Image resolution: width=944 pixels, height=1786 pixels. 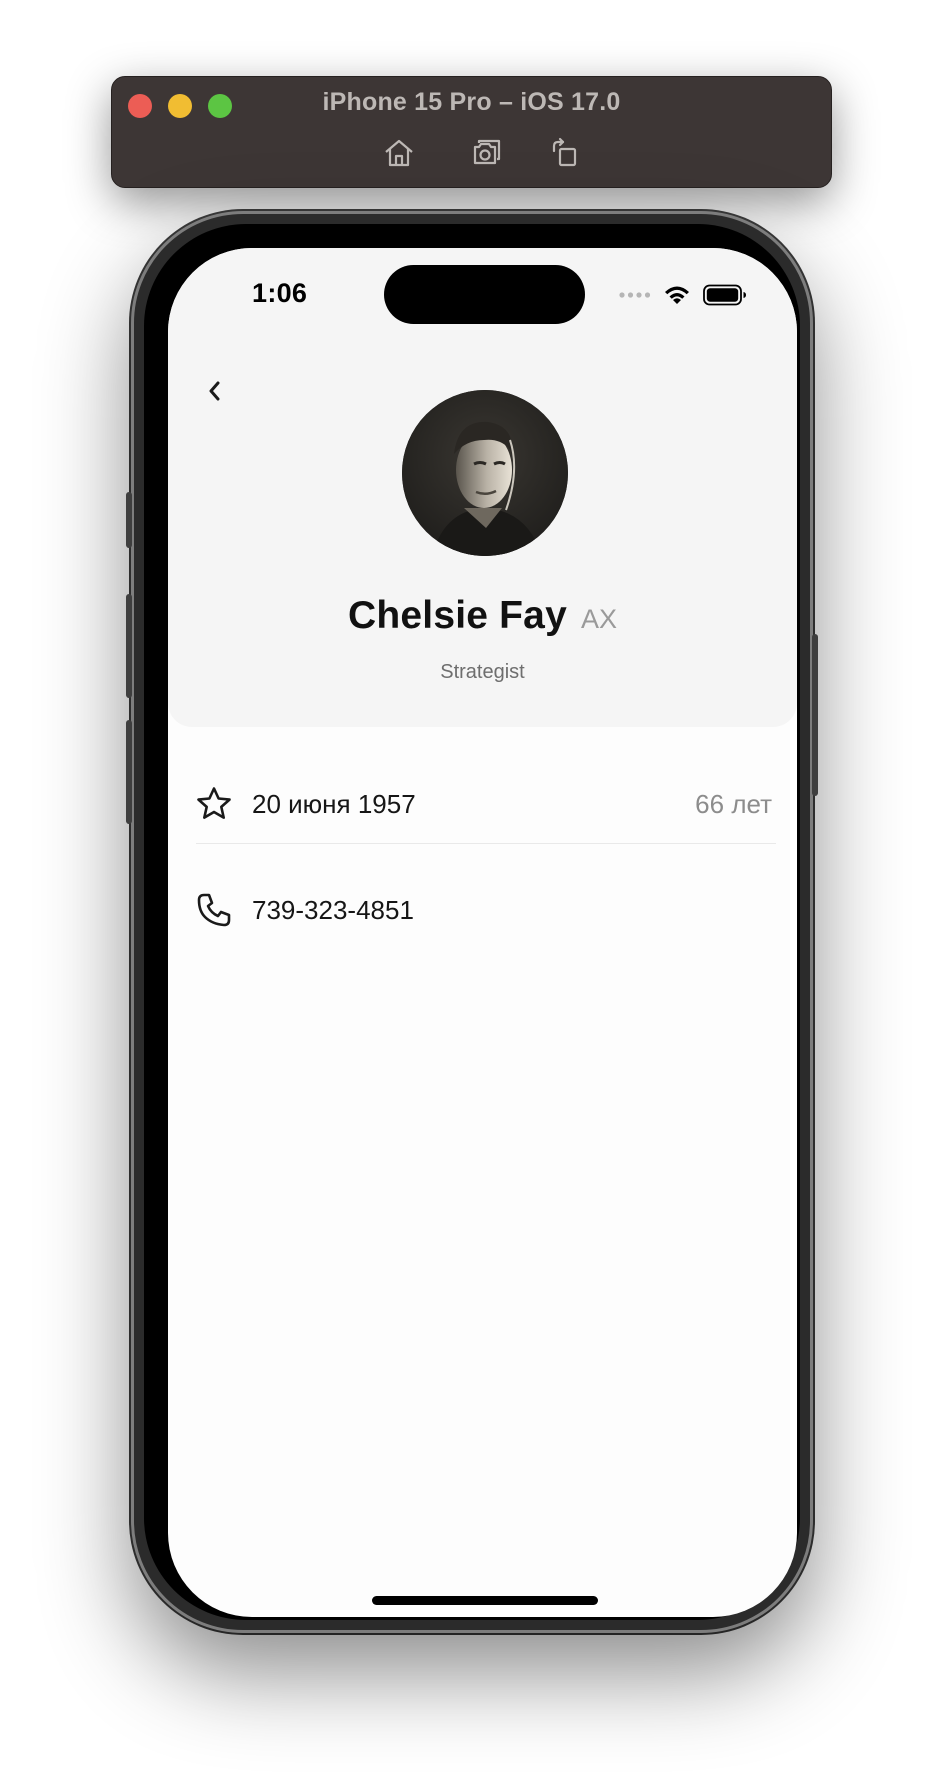 What do you see at coordinates (724, 295) in the screenshot?
I see `battery-icon` at bounding box center [724, 295].